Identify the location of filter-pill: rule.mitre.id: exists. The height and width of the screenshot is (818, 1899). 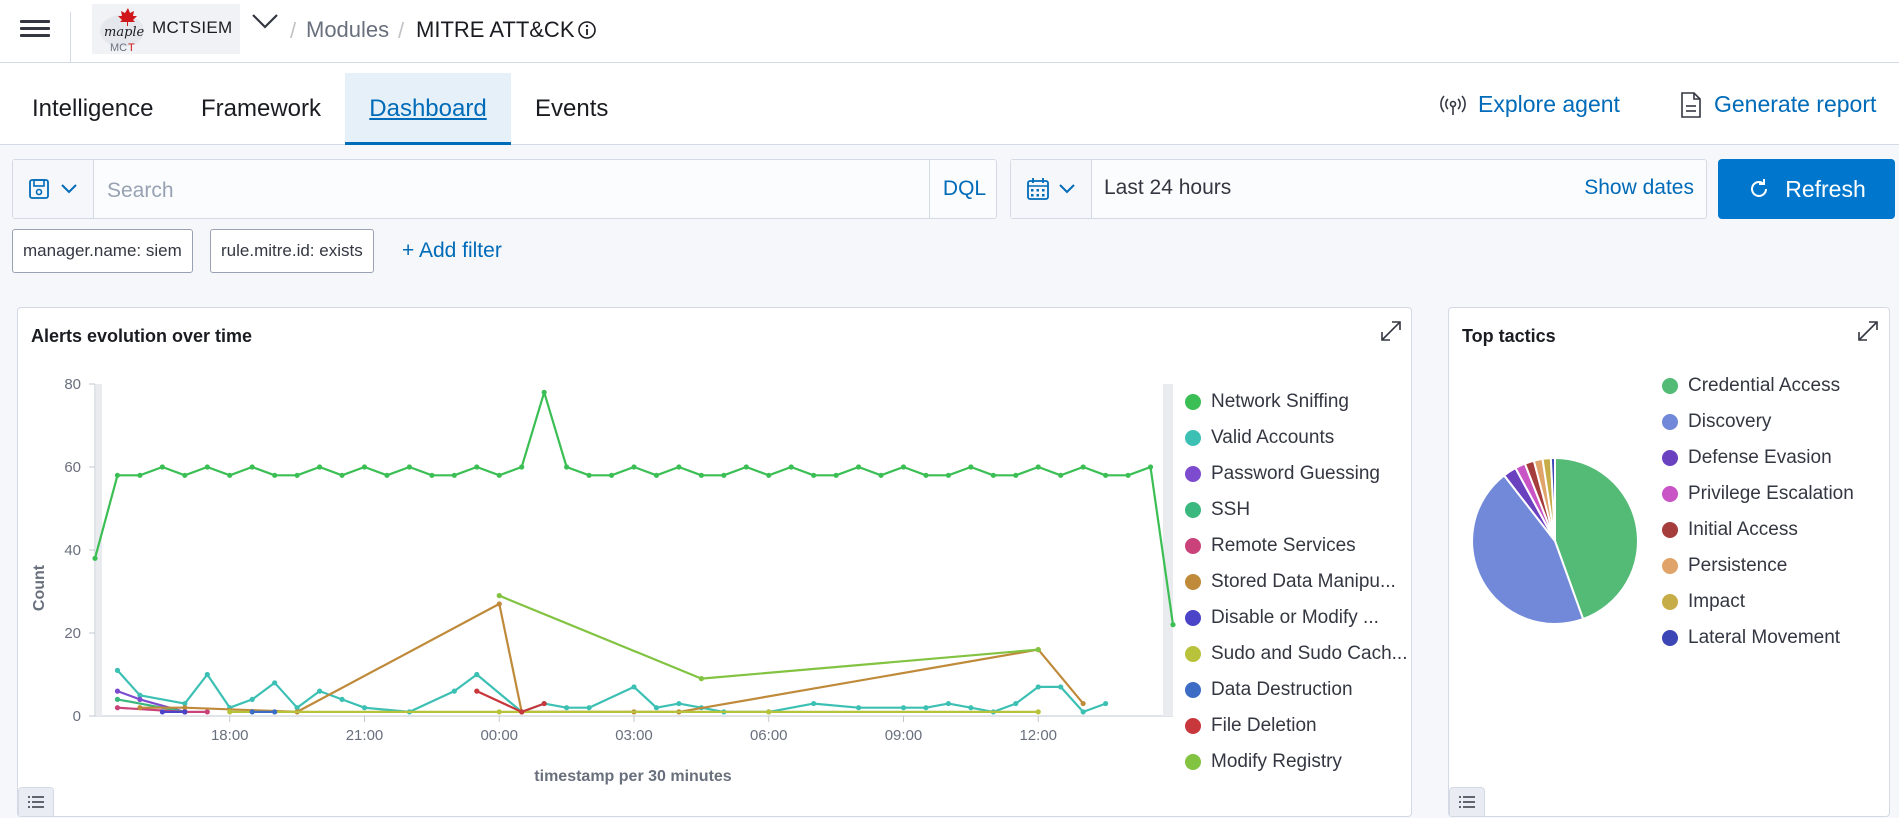
(292, 251).